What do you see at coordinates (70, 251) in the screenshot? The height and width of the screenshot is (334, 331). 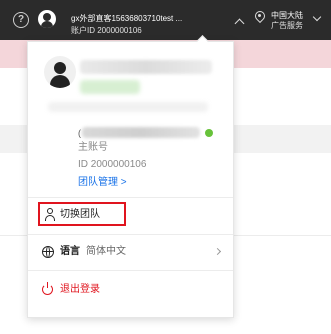 I see `language-label: 语言` at bounding box center [70, 251].